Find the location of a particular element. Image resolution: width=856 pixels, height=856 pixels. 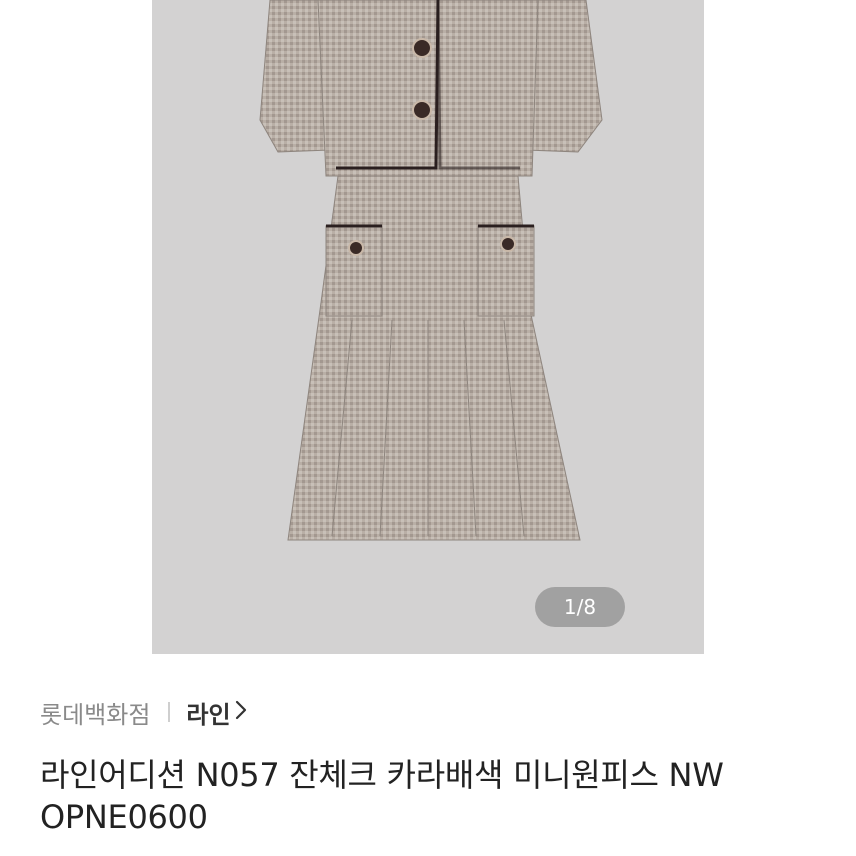

store-name: 롯데백화점 is located at coordinates (95, 714).